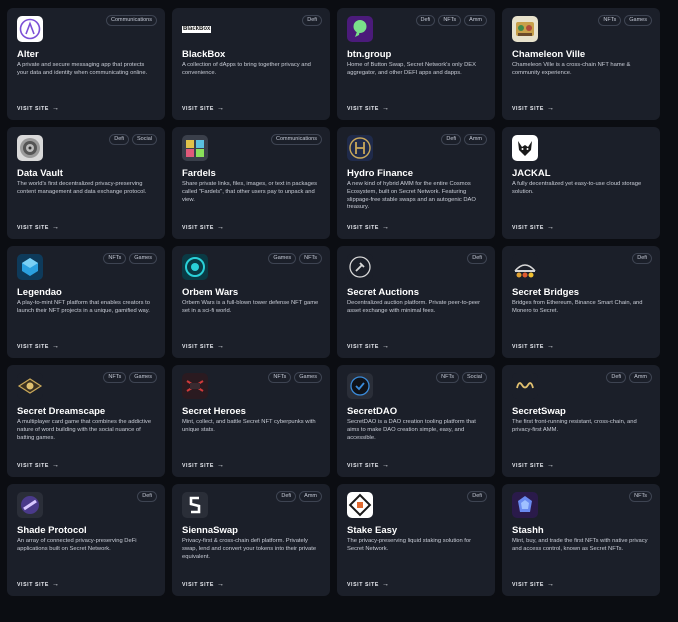  I want to click on category-tags: Defi Amm, so click(464, 139).